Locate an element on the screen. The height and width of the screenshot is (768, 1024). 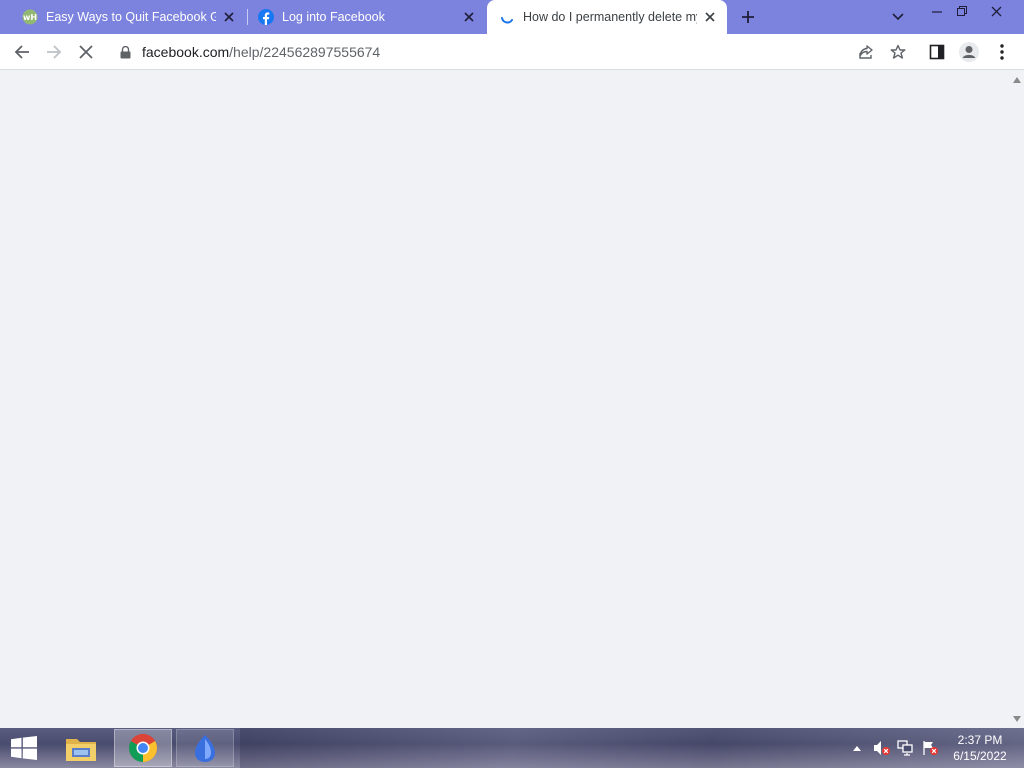
clock-time: 2:37 PM is located at coordinates (980, 740).